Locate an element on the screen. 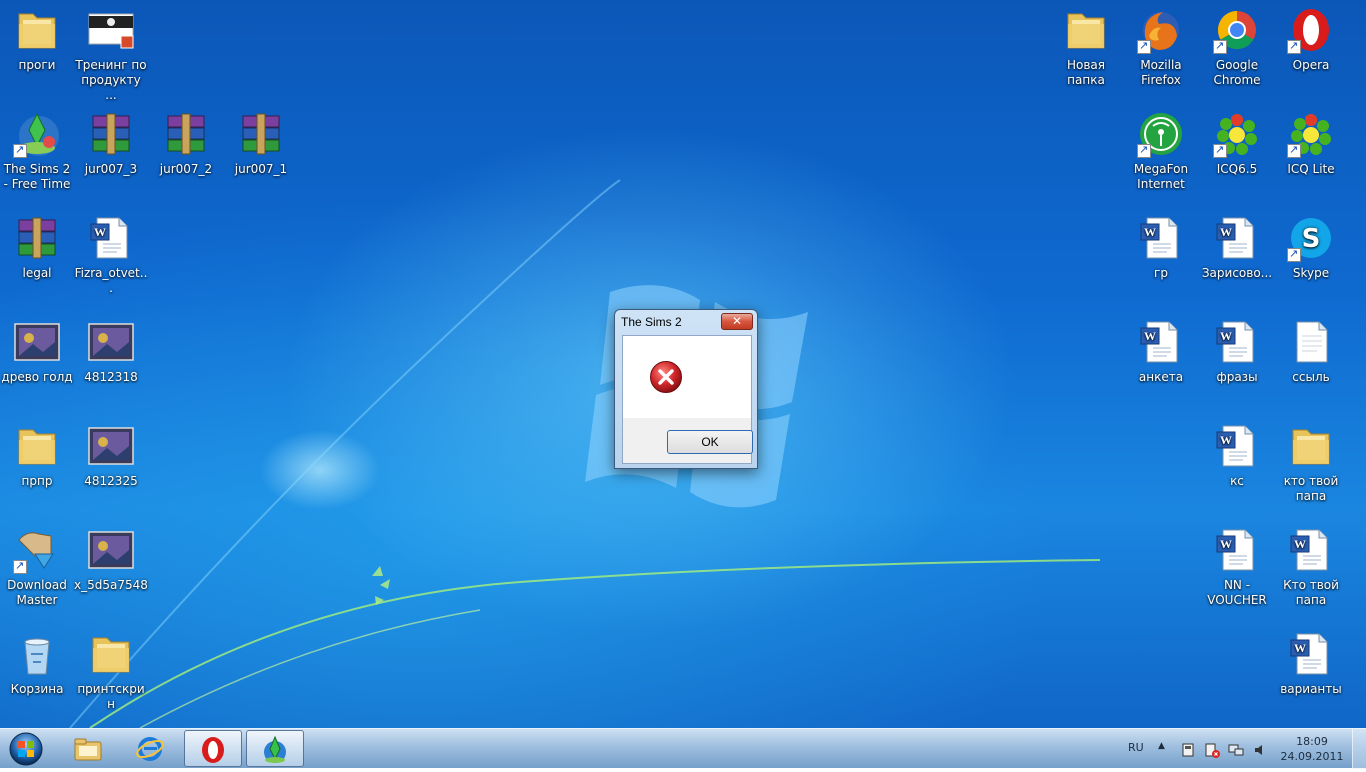 Image resolution: width=1366 pixels, height=772 pixels. desktop-icon-jur007-2: jur007_2 is located at coordinates (186, 143).